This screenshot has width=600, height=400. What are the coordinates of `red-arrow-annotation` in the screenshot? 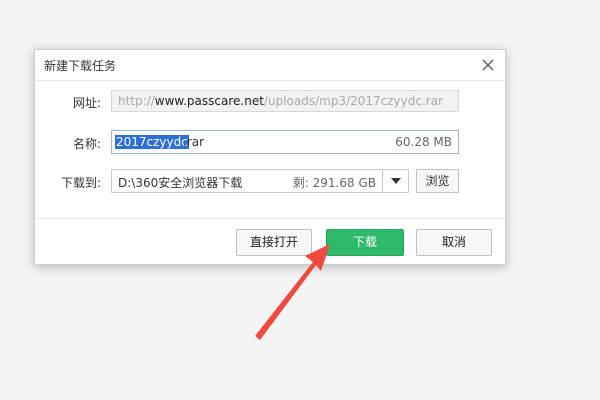 It's located at (292, 292).